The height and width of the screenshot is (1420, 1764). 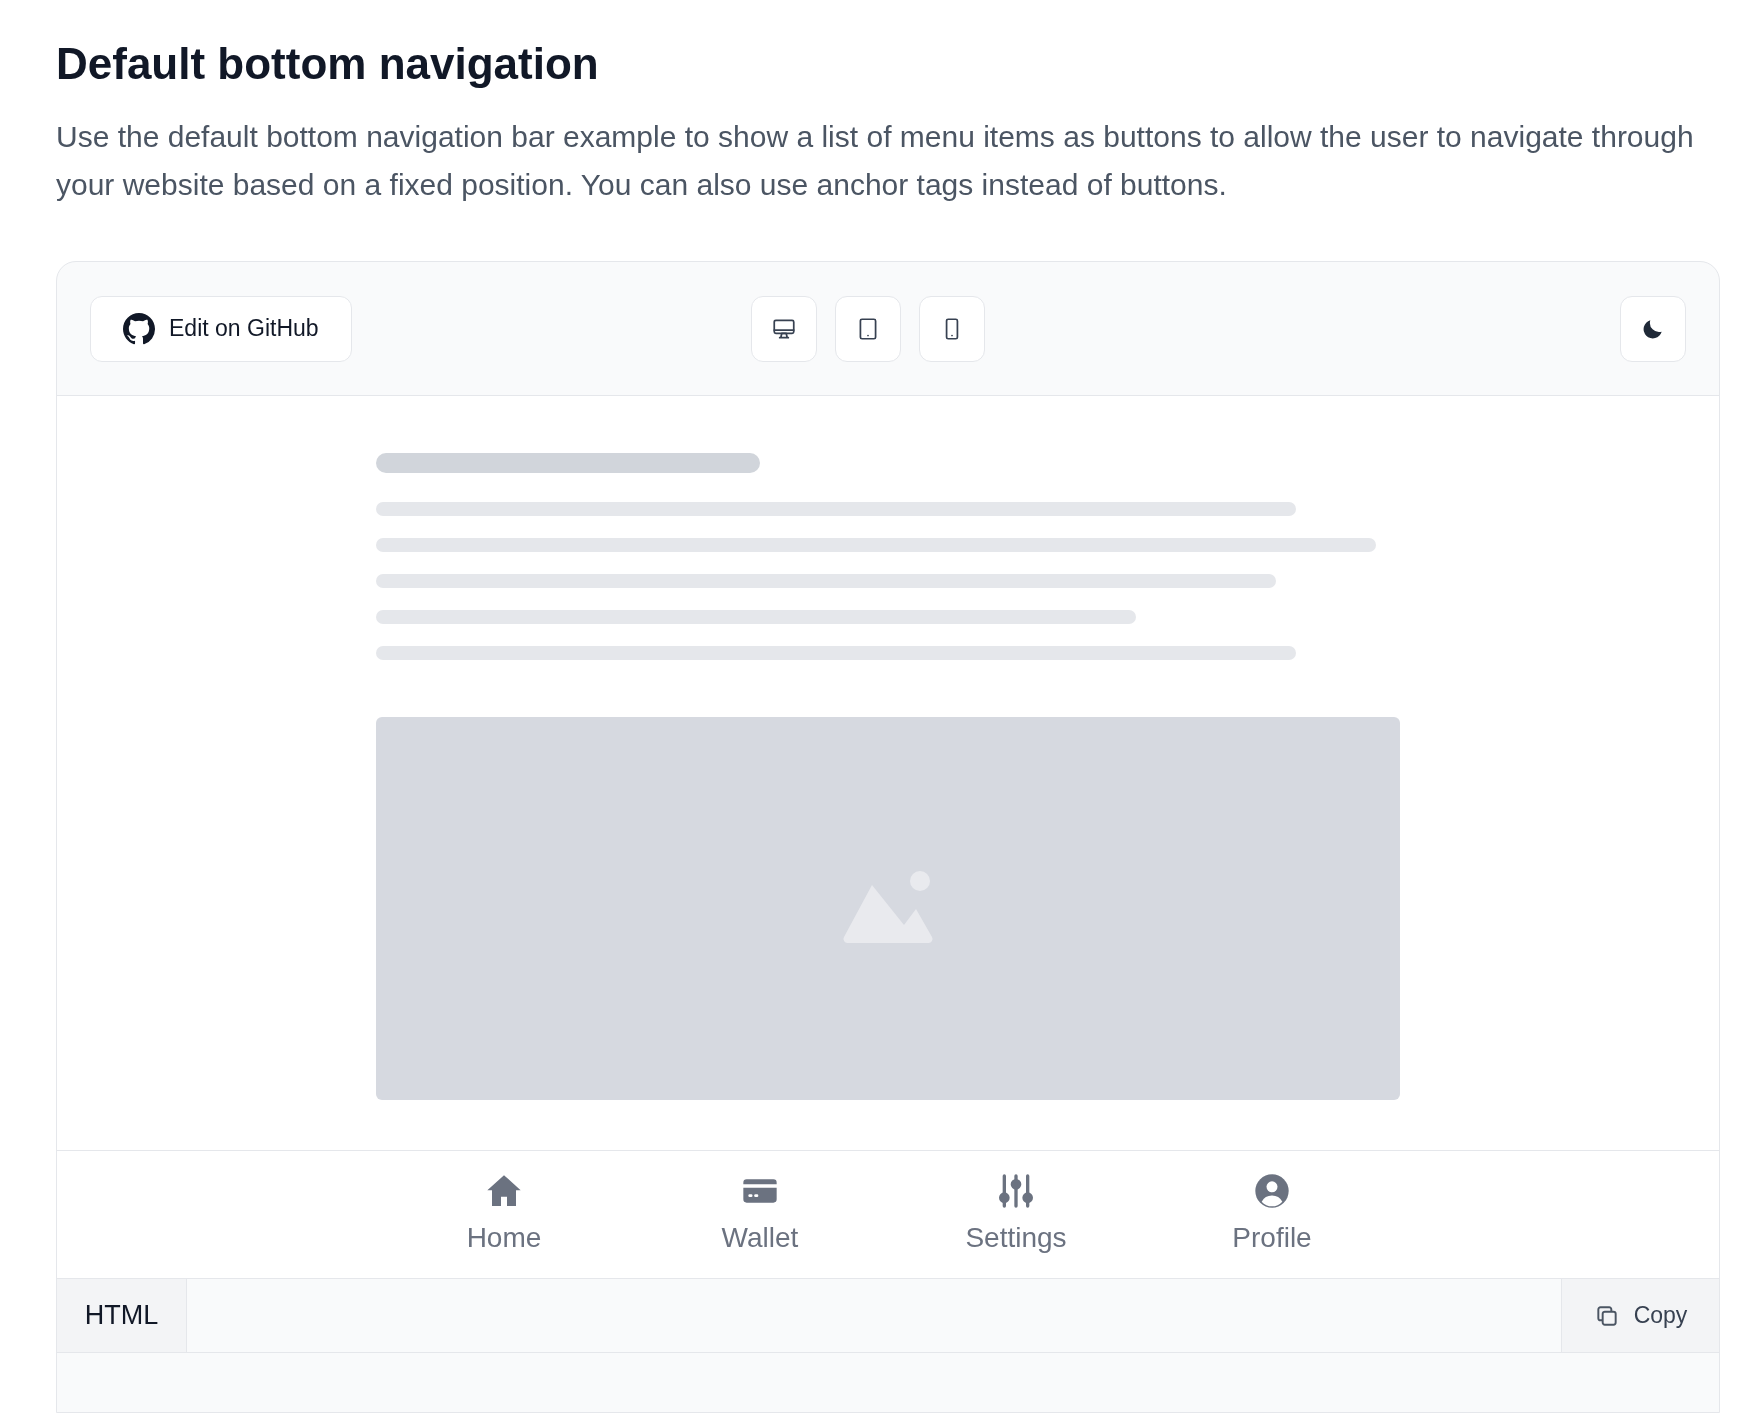 I want to click on copy-button: Copy, so click(x=1640, y=1315).